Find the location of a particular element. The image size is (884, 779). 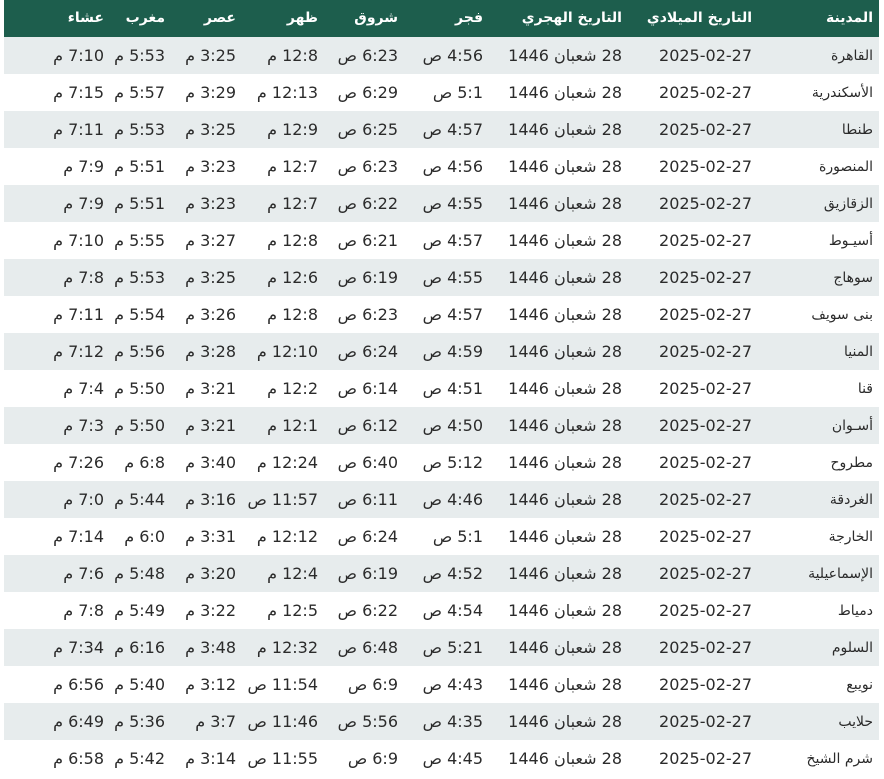

cell-fajr: 4:50 ص is located at coordinates (452, 425).